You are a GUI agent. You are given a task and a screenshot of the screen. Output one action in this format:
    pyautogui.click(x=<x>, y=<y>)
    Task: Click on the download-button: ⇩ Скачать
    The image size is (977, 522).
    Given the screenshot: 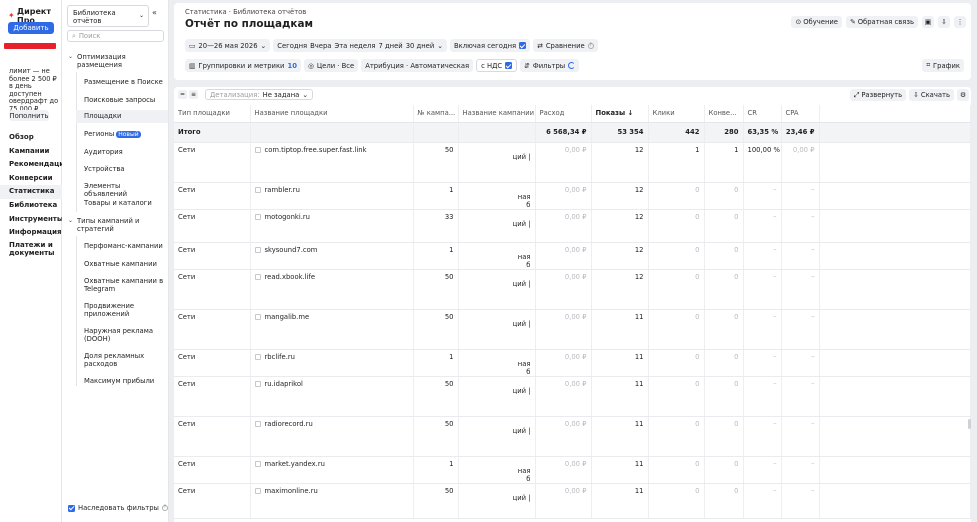 What is the action you would take?
    pyautogui.click(x=931, y=95)
    